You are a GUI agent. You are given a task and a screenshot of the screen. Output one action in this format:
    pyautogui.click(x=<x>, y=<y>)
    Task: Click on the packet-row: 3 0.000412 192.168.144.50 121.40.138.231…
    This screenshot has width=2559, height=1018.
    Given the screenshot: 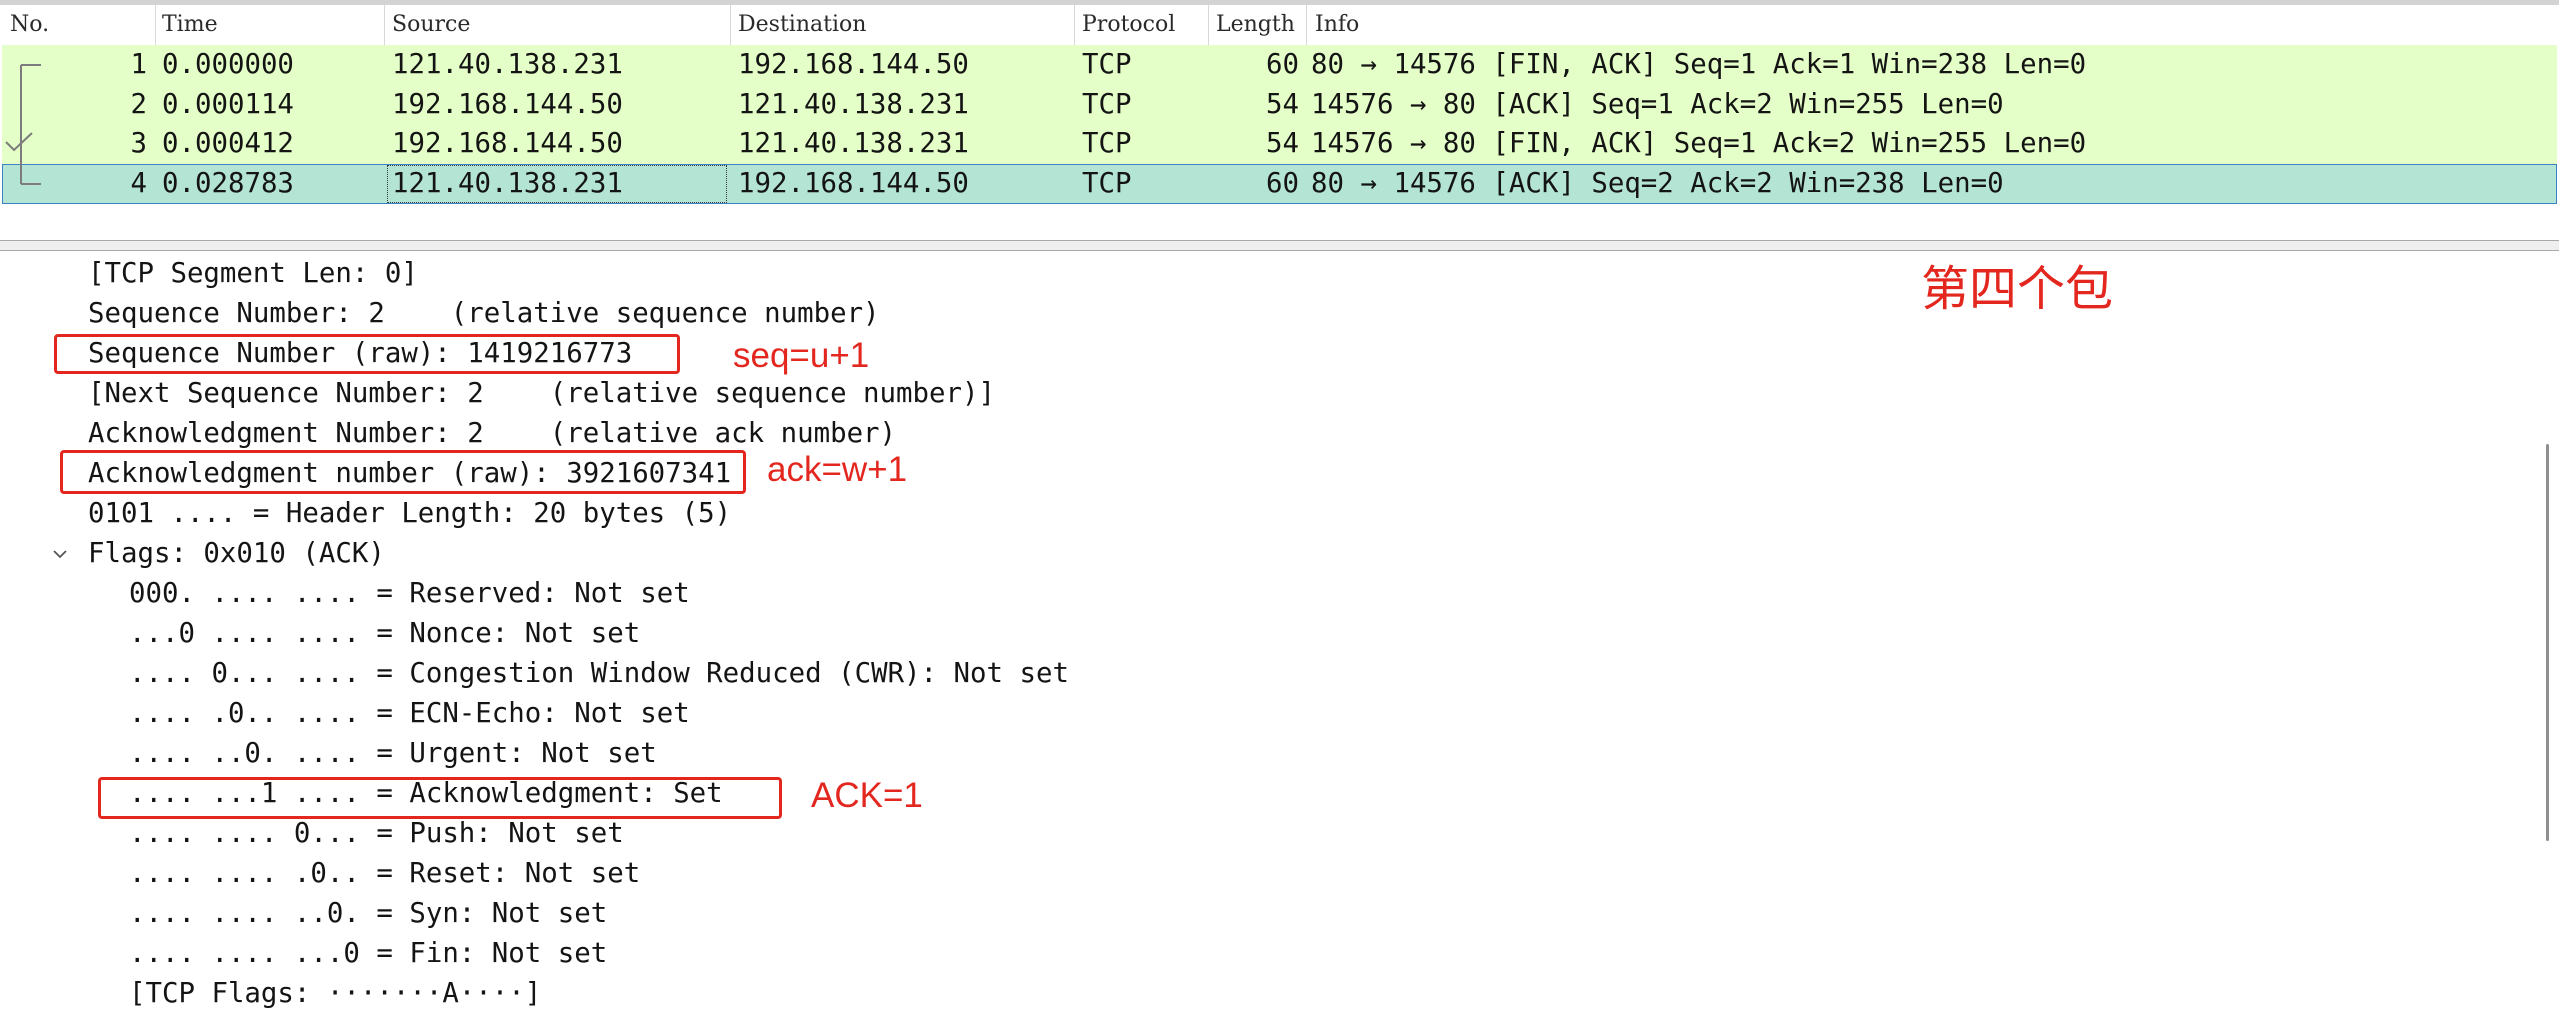 What is the action you would take?
    pyautogui.click(x=1279, y=144)
    